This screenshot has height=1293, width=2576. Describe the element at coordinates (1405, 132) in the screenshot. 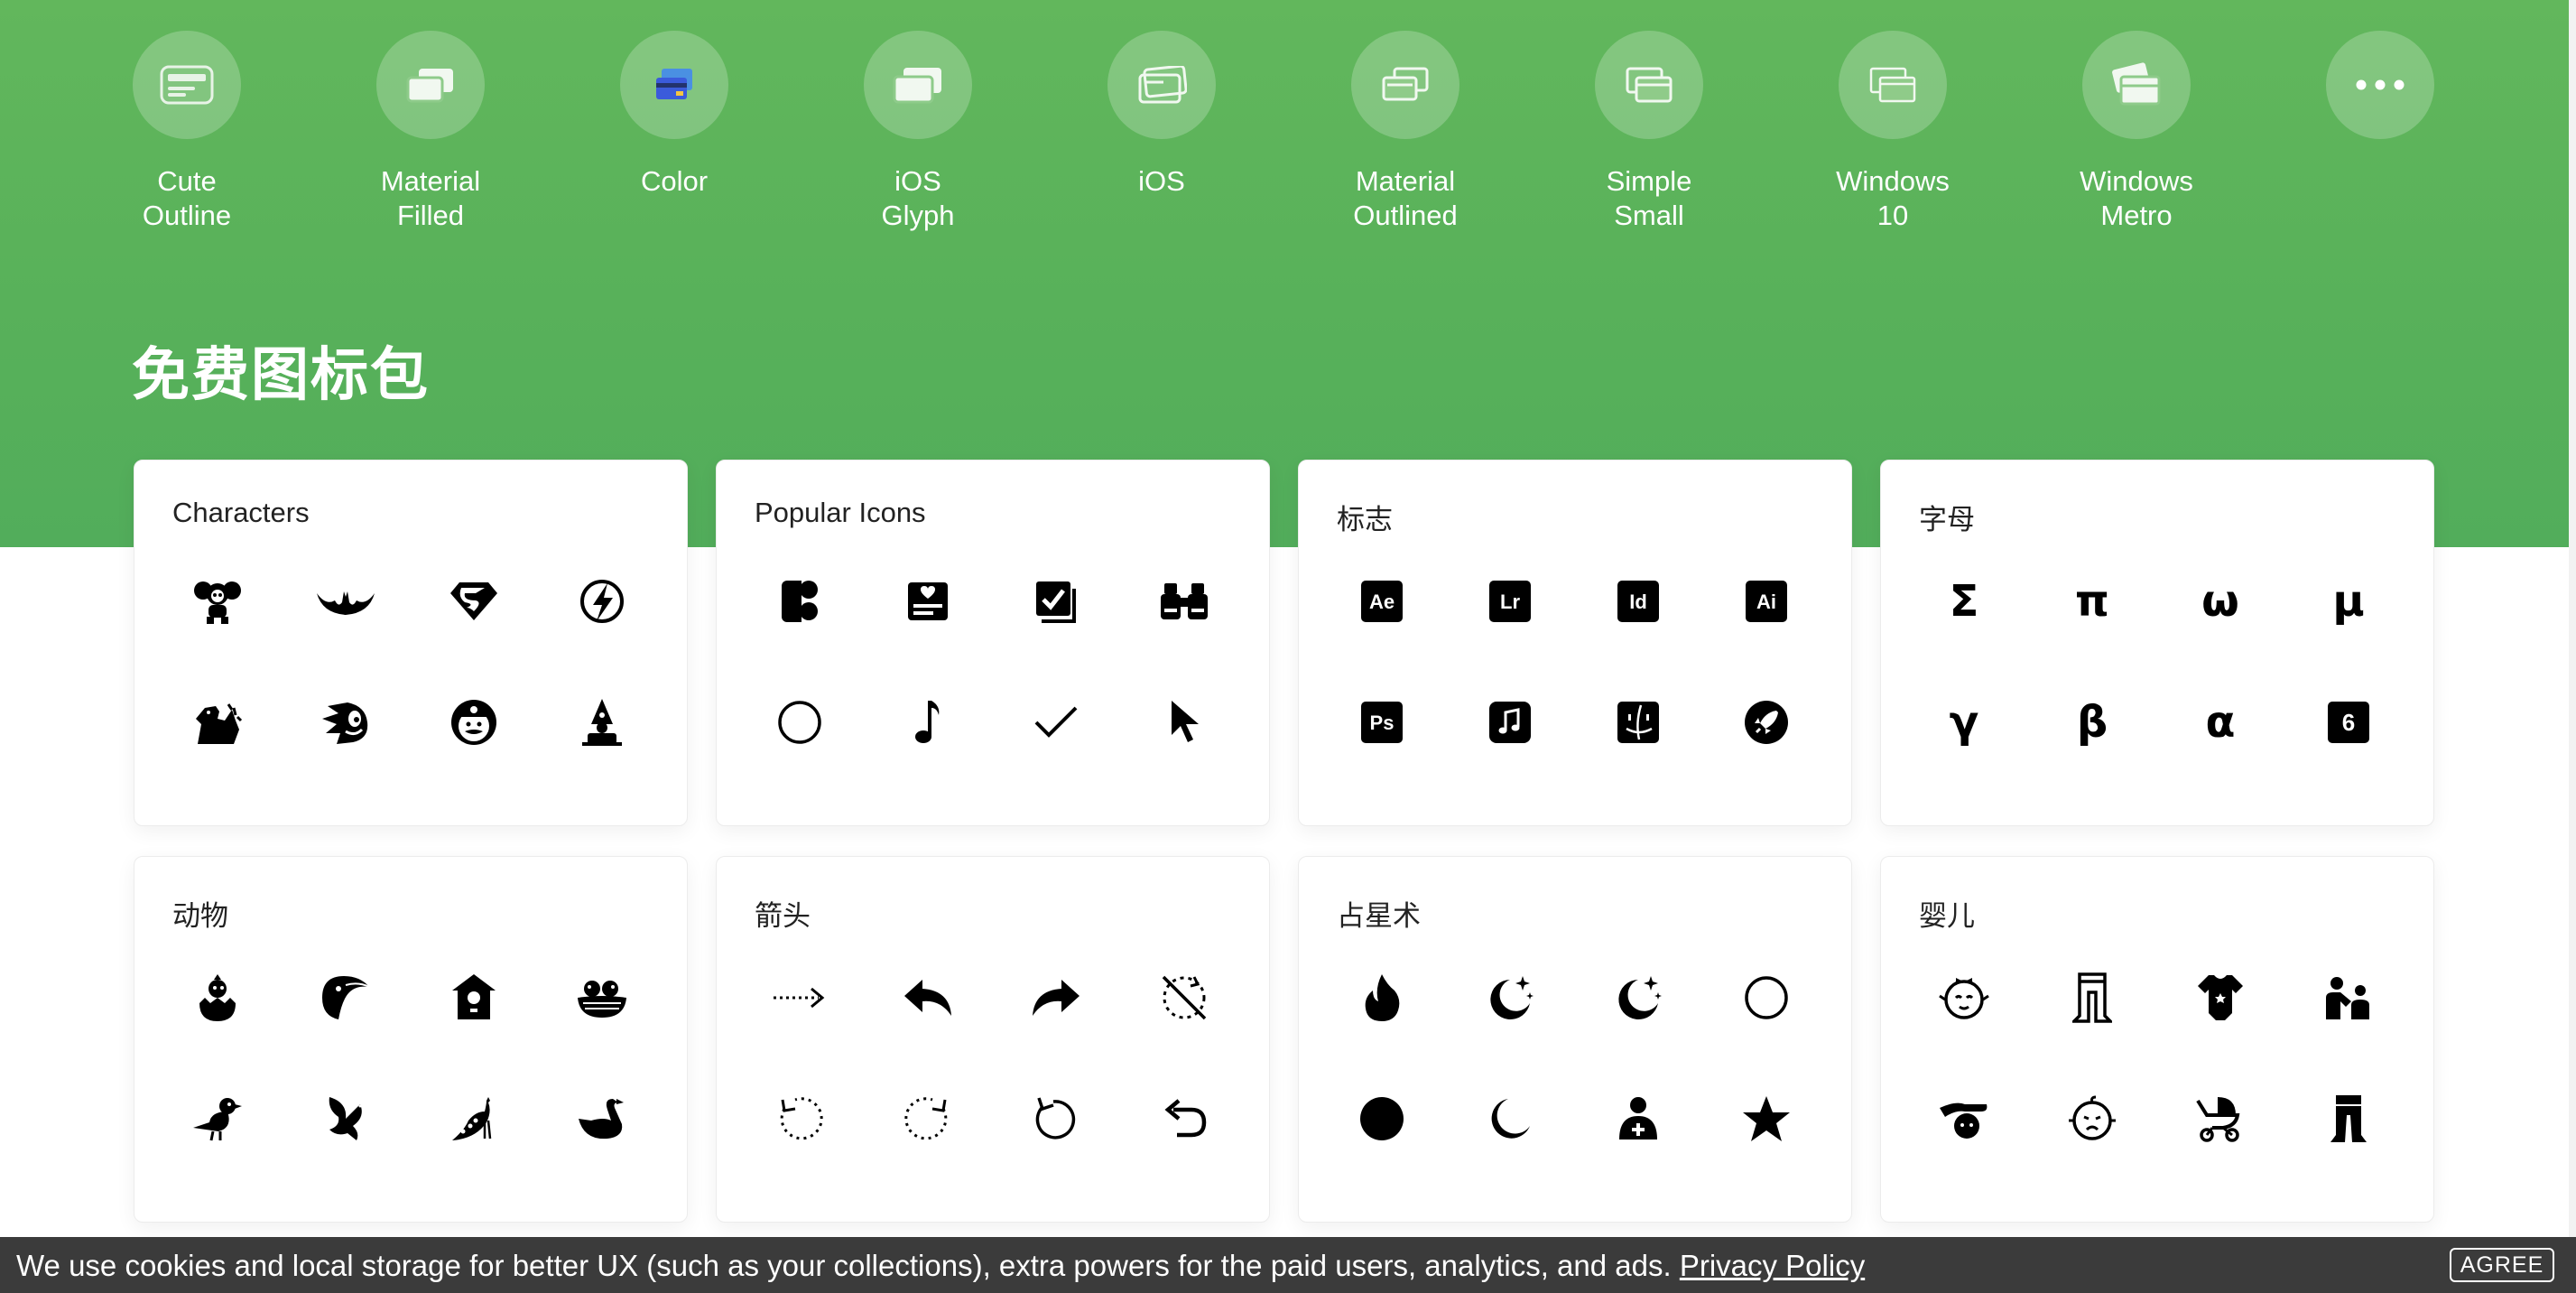

I see `style-material-outlined: Material Outlined` at that location.